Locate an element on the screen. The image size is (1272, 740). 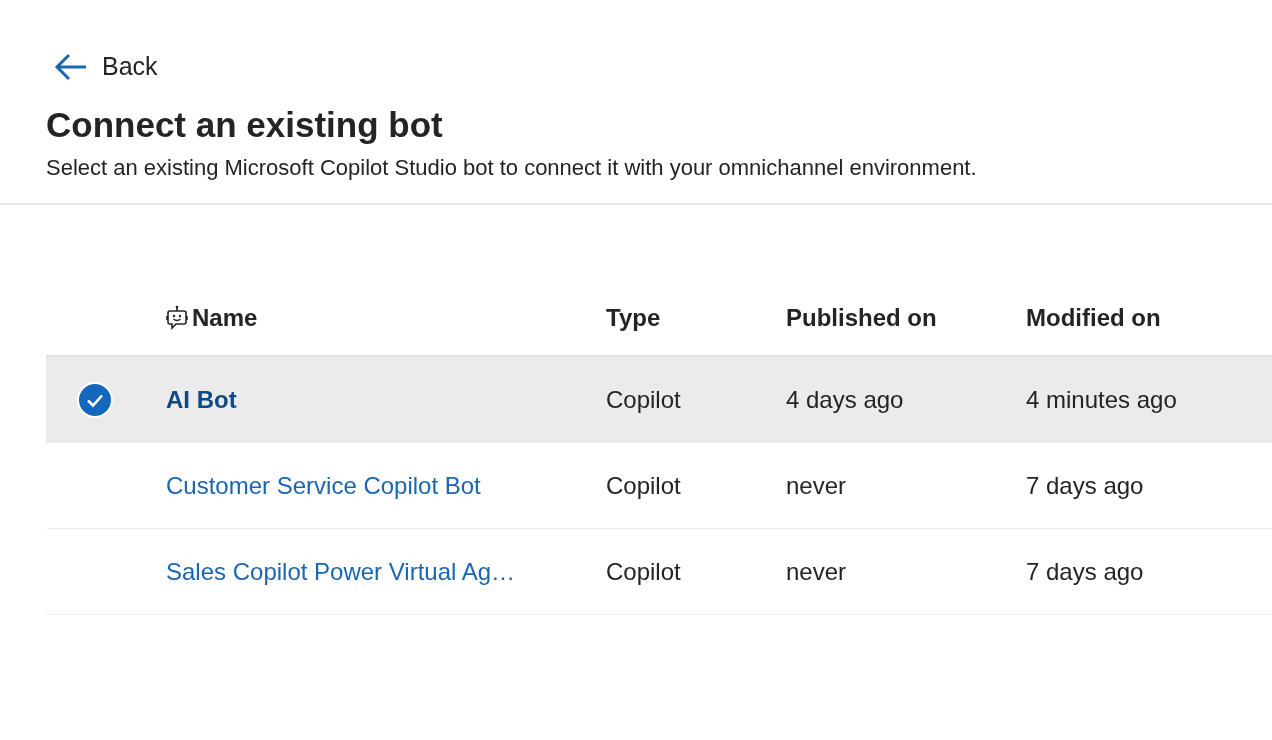
column-header: Type is located at coordinates (634, 318).